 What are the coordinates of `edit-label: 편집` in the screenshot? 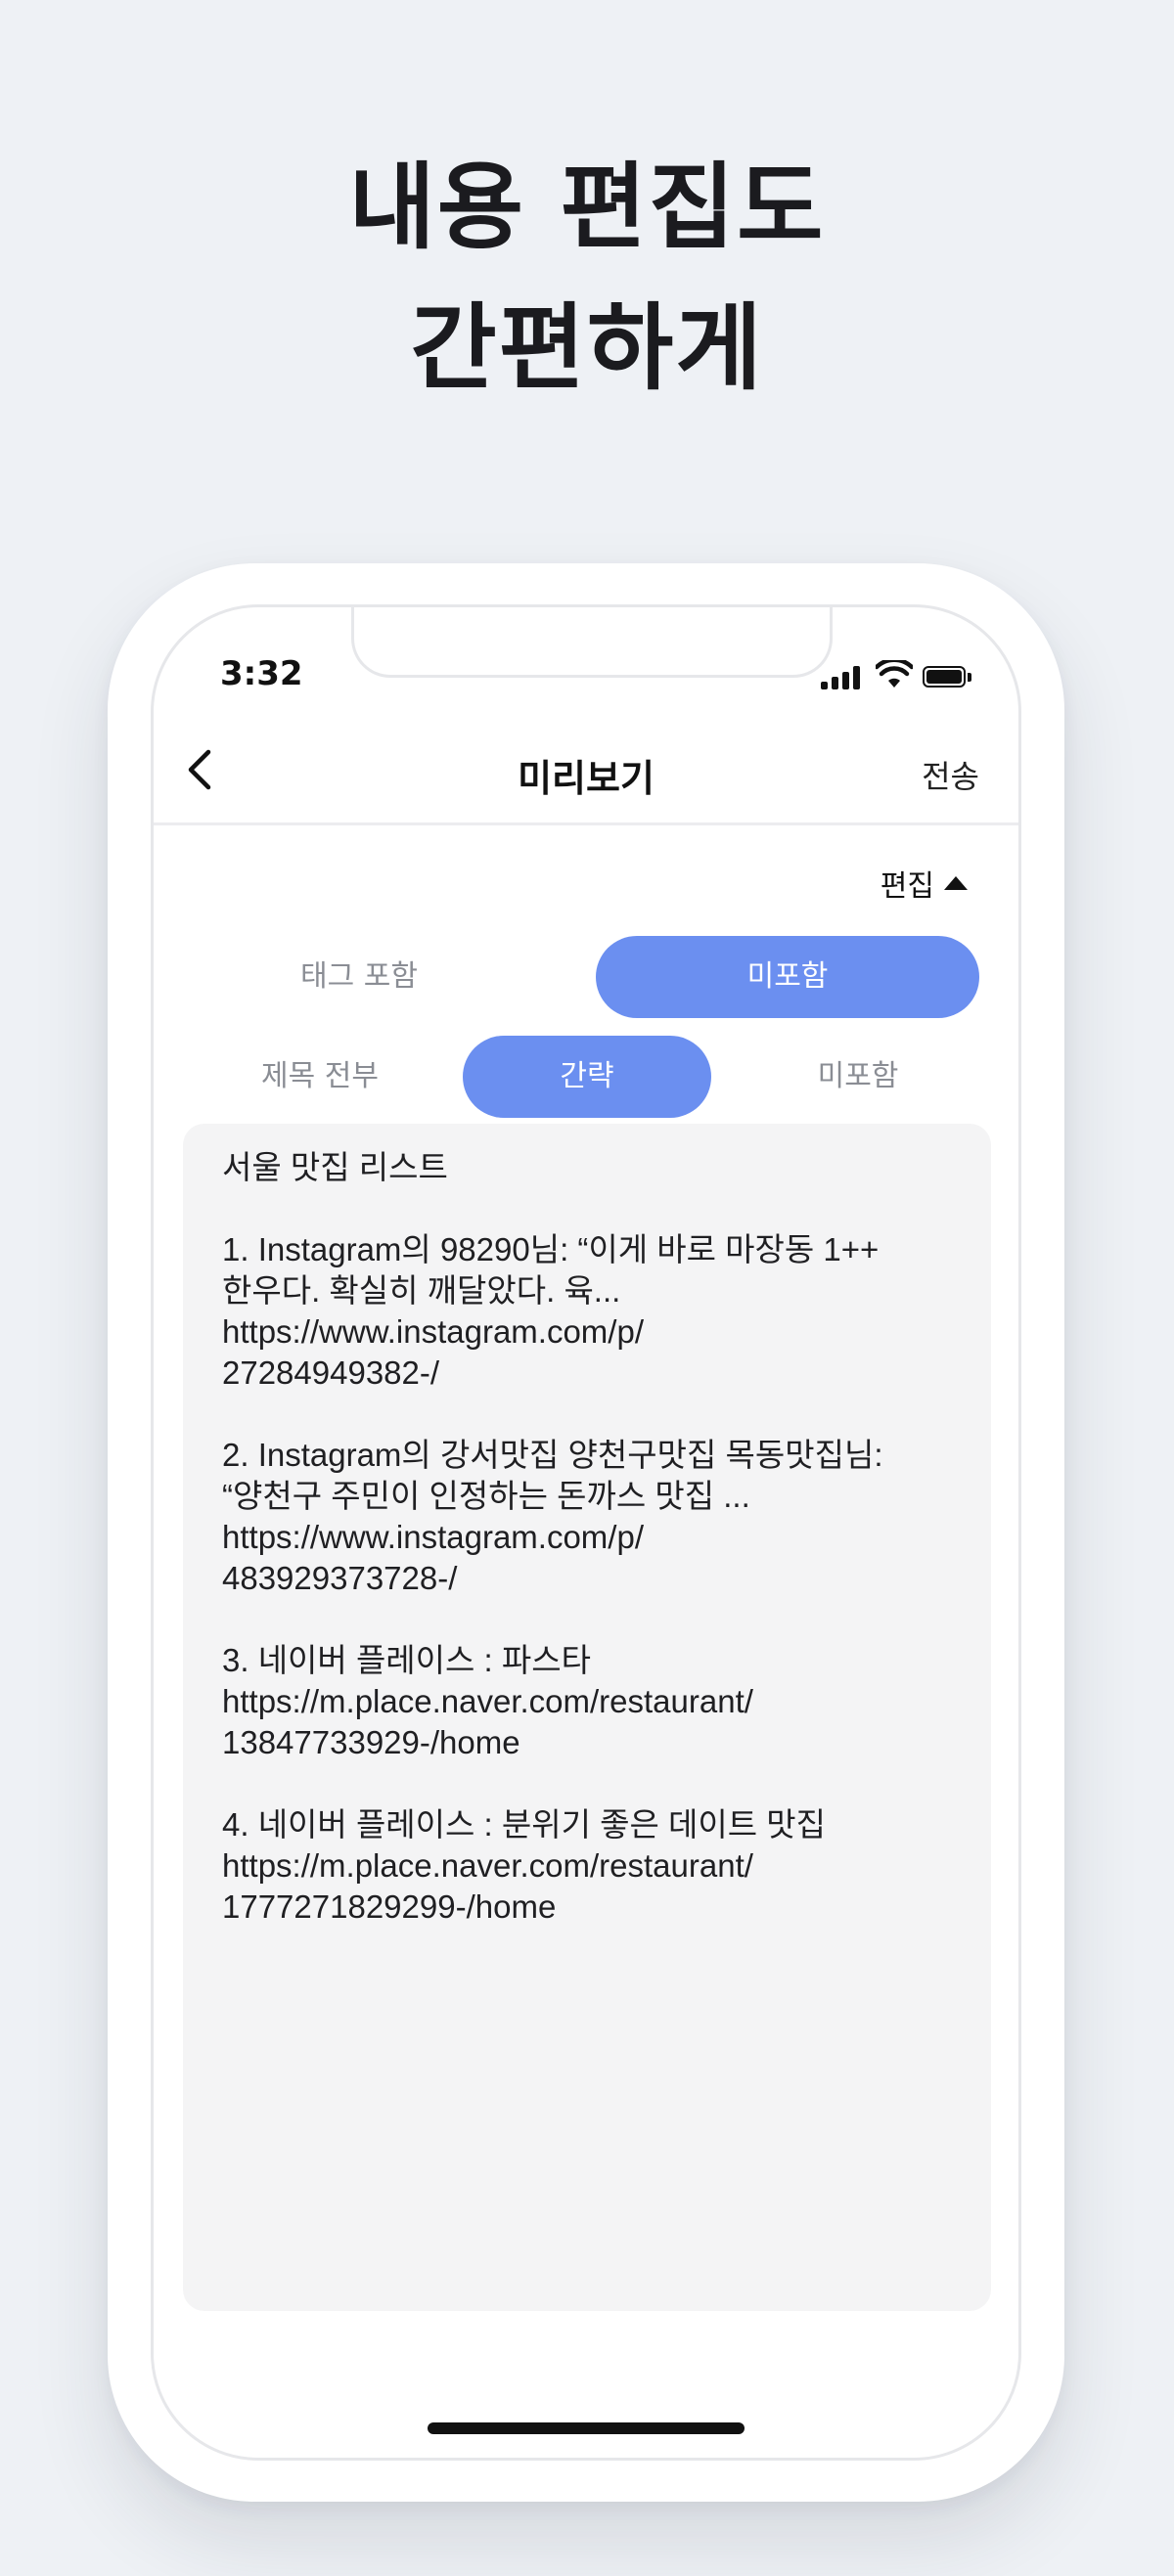 It's located at (907, 887).